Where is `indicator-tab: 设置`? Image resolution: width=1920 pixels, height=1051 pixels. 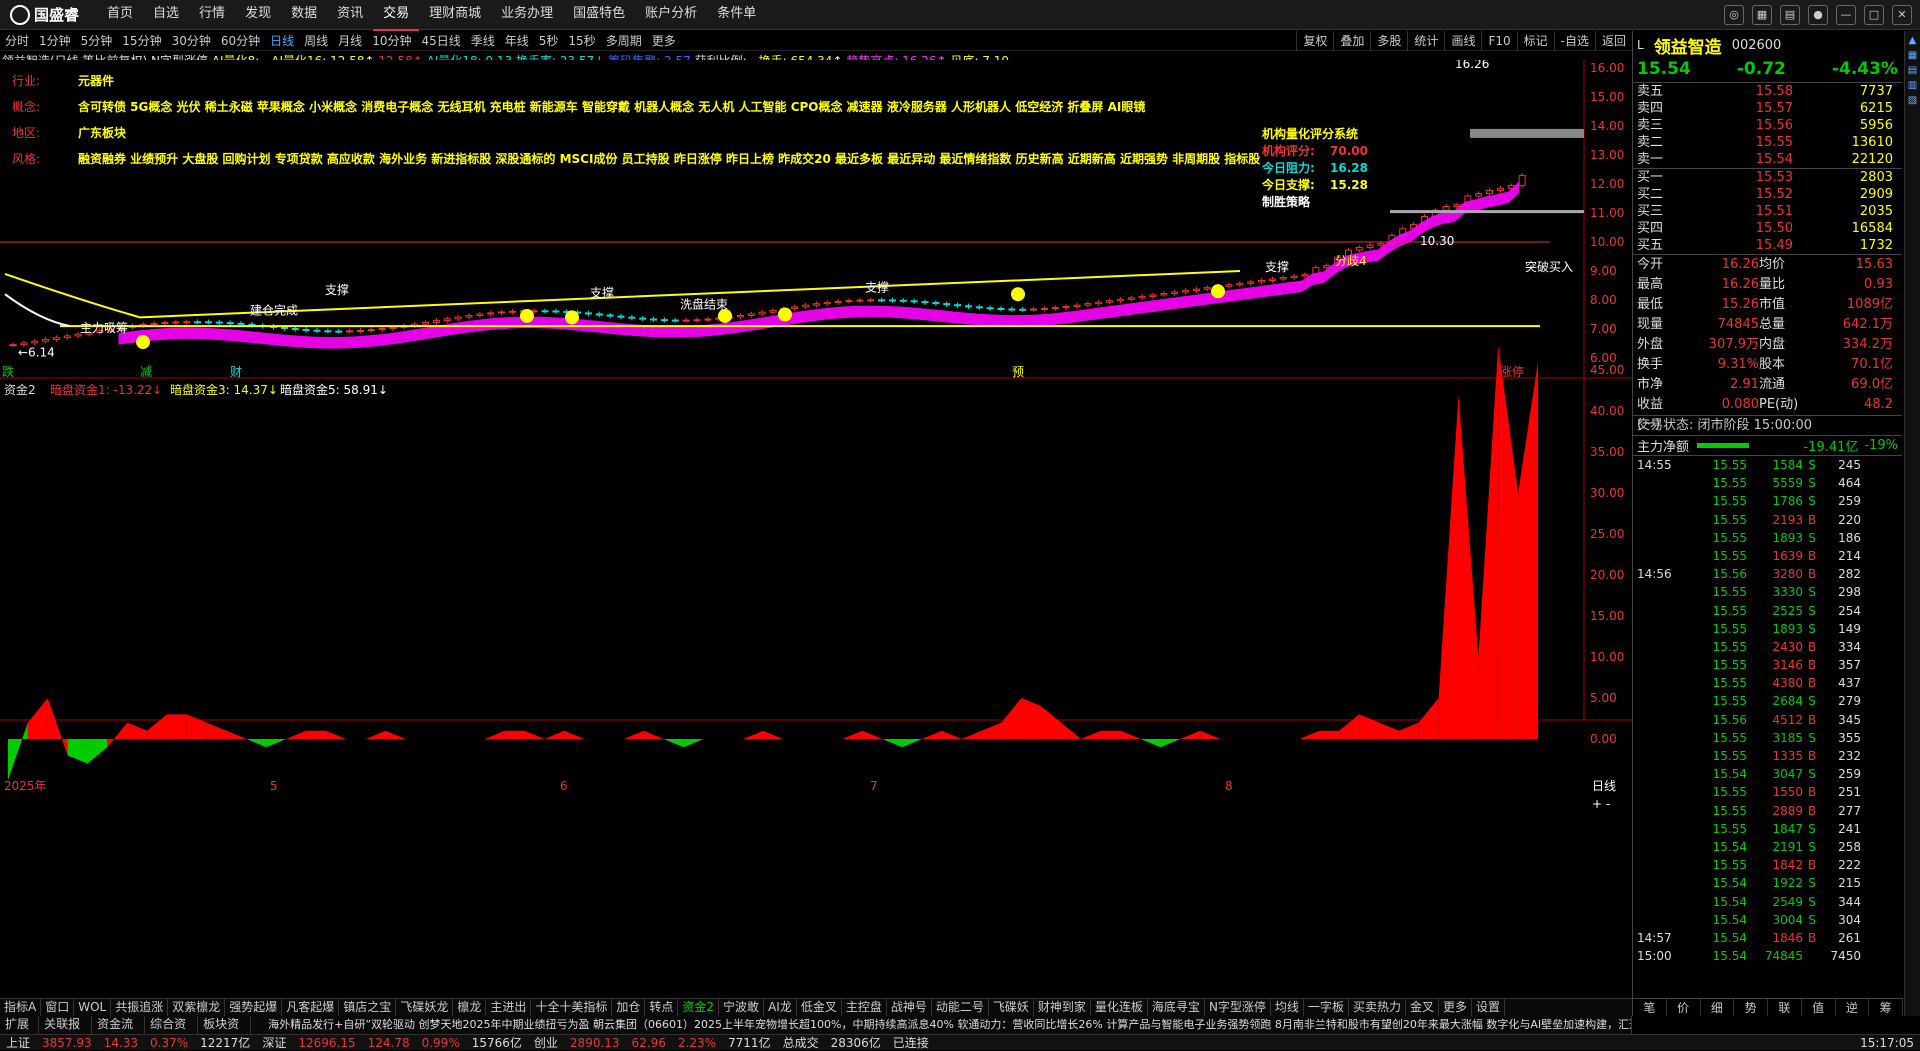
indicator-tab: 设置 is located at coordinates (1488, 1007).